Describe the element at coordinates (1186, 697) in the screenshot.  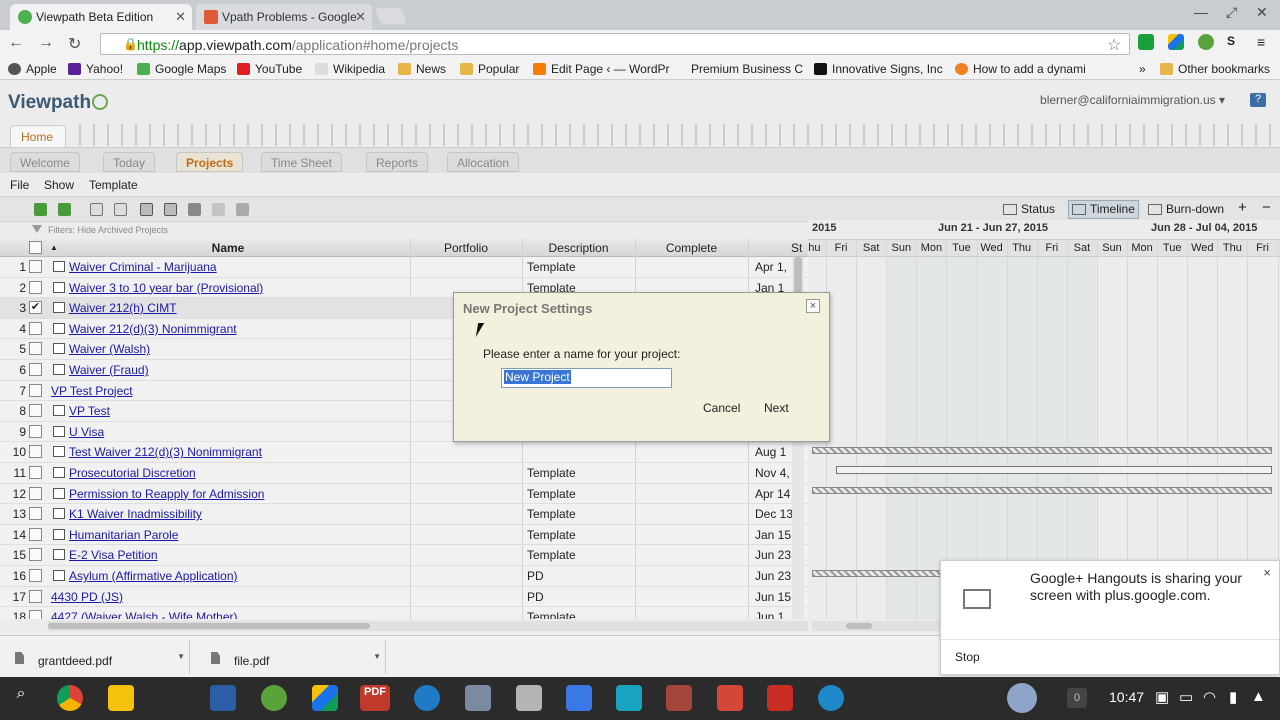
I see `cast-icon: ▭` at that location.